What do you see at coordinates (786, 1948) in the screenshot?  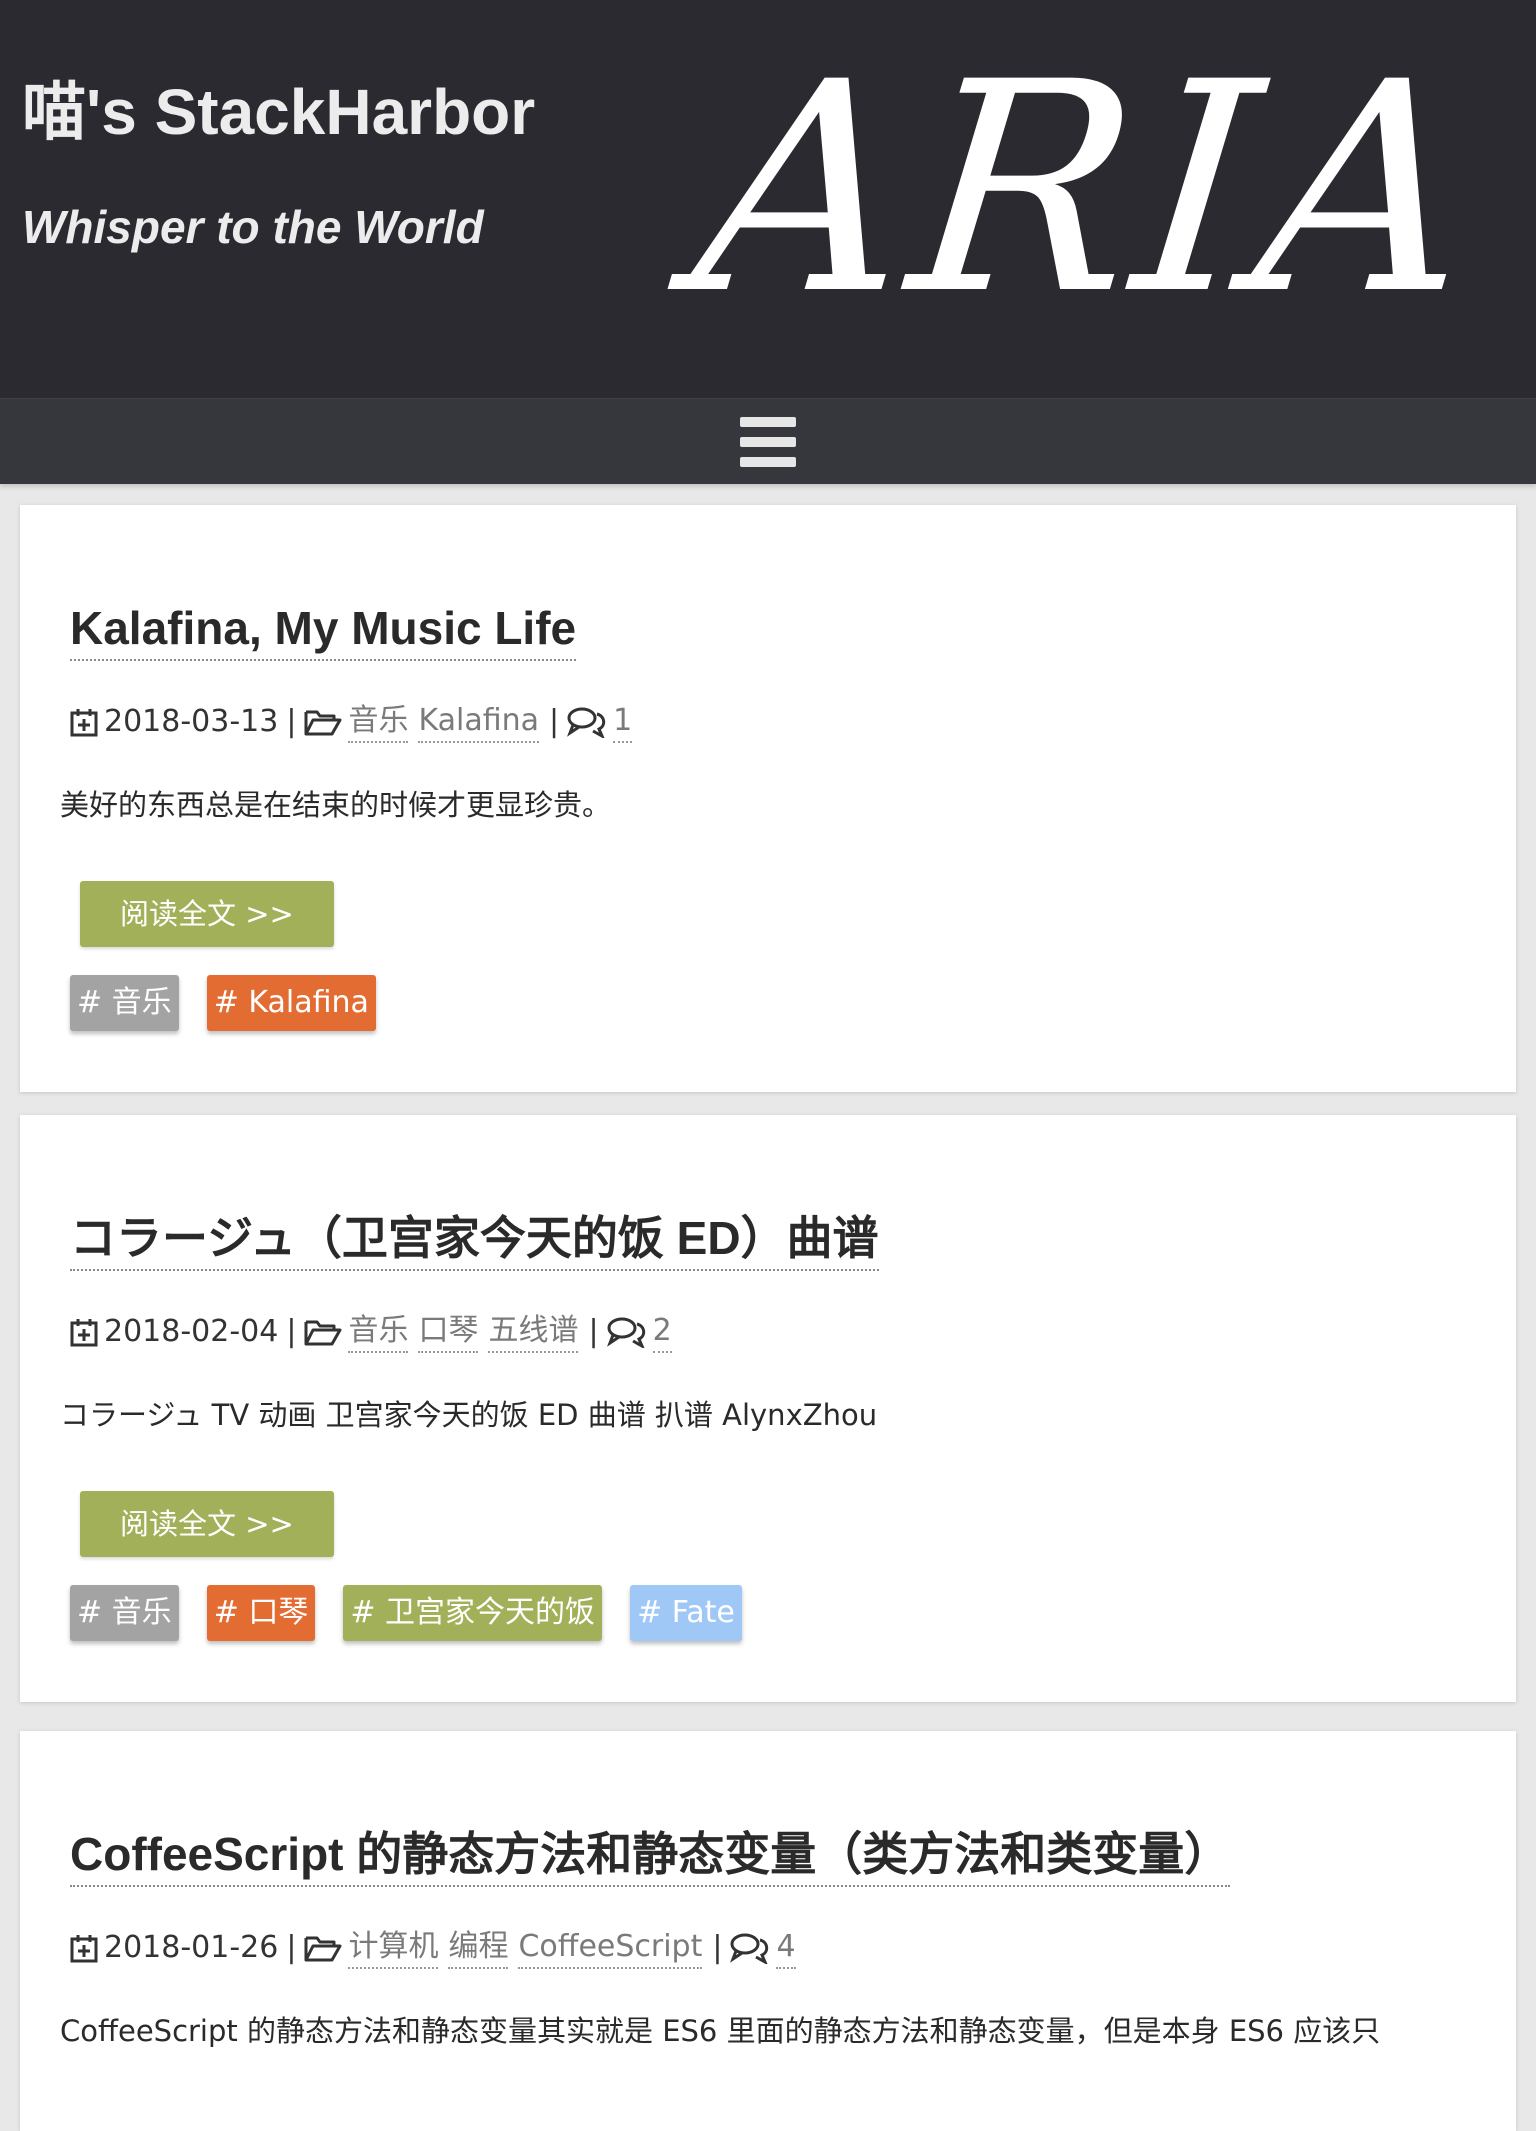 I see `comment-count-link: 4` at bounding box center [786, 1948].